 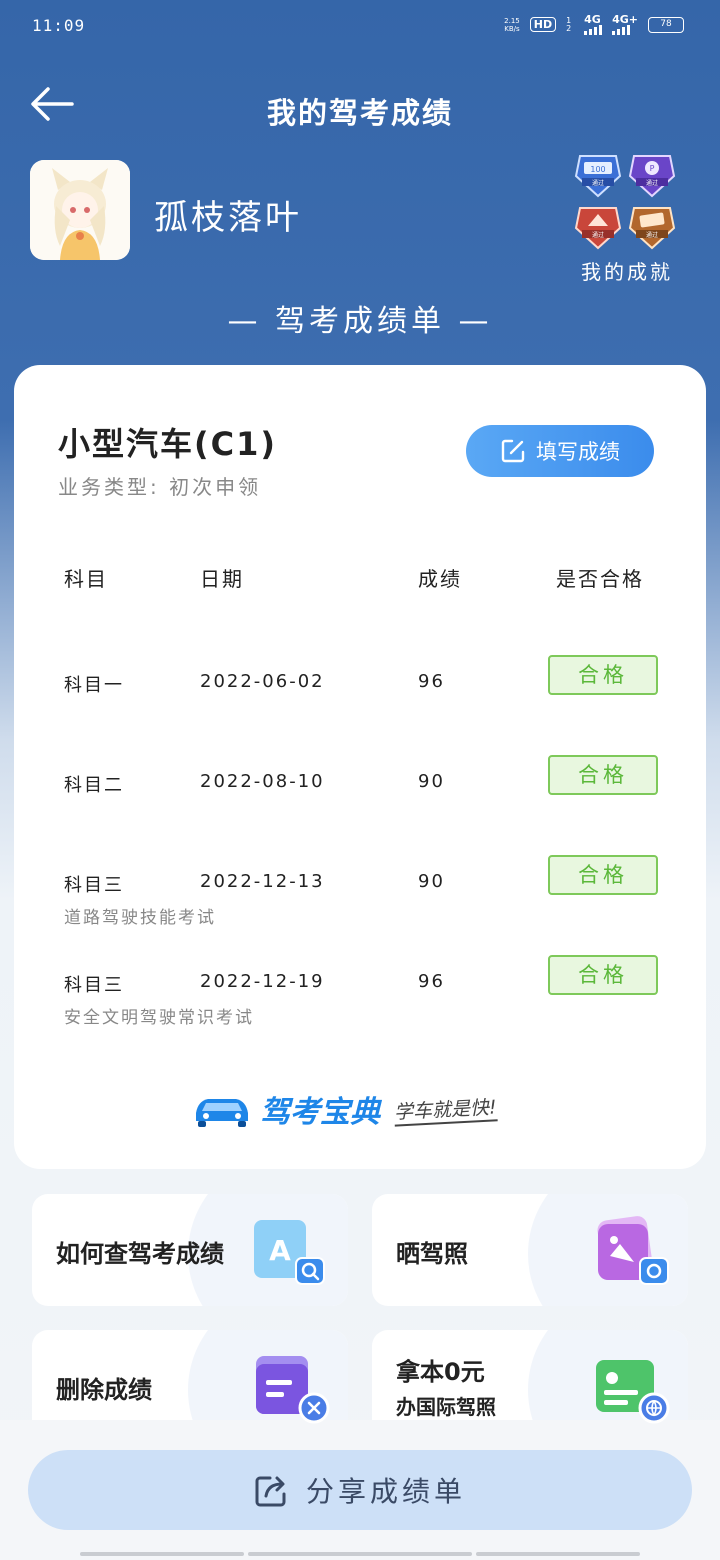 What do you see at coordinates (360, 803) in the screenshot?
I see `table-row: 科目二 2022-08-10 90 合格` at bounding box center [360, 803].